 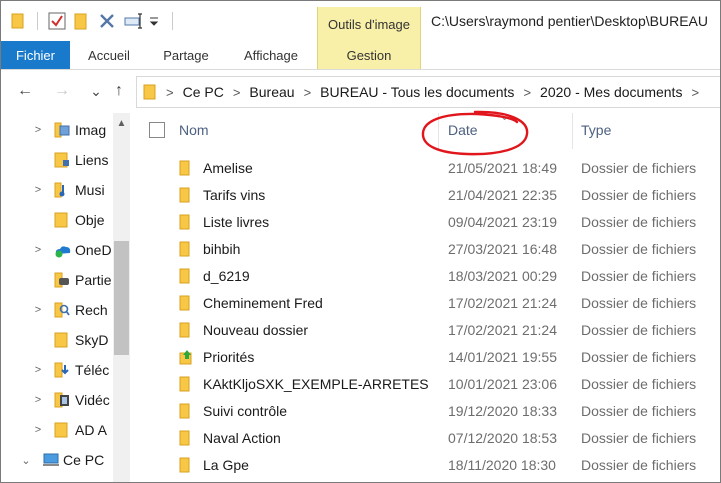 I want to click on folder-up-arrow-icon, so click(x=187, y=357).